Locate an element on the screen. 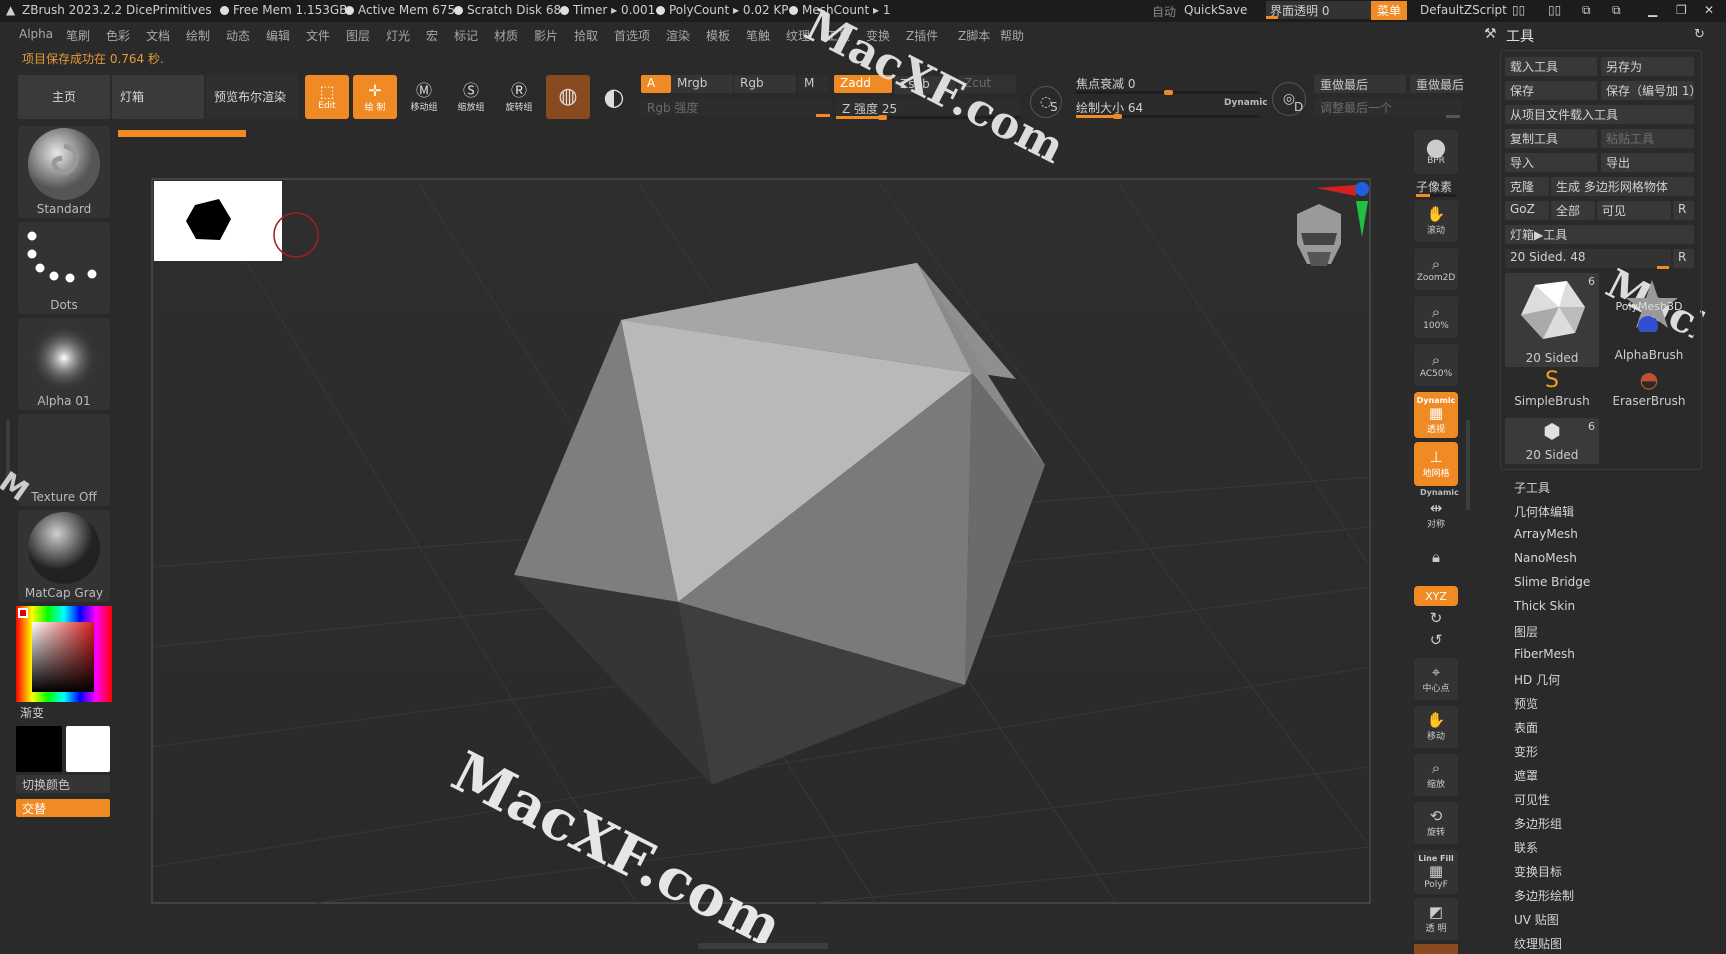 This screenshot has width=1726, height=954. material-sphere-button: ◍ is located at coordinates (568, 97).